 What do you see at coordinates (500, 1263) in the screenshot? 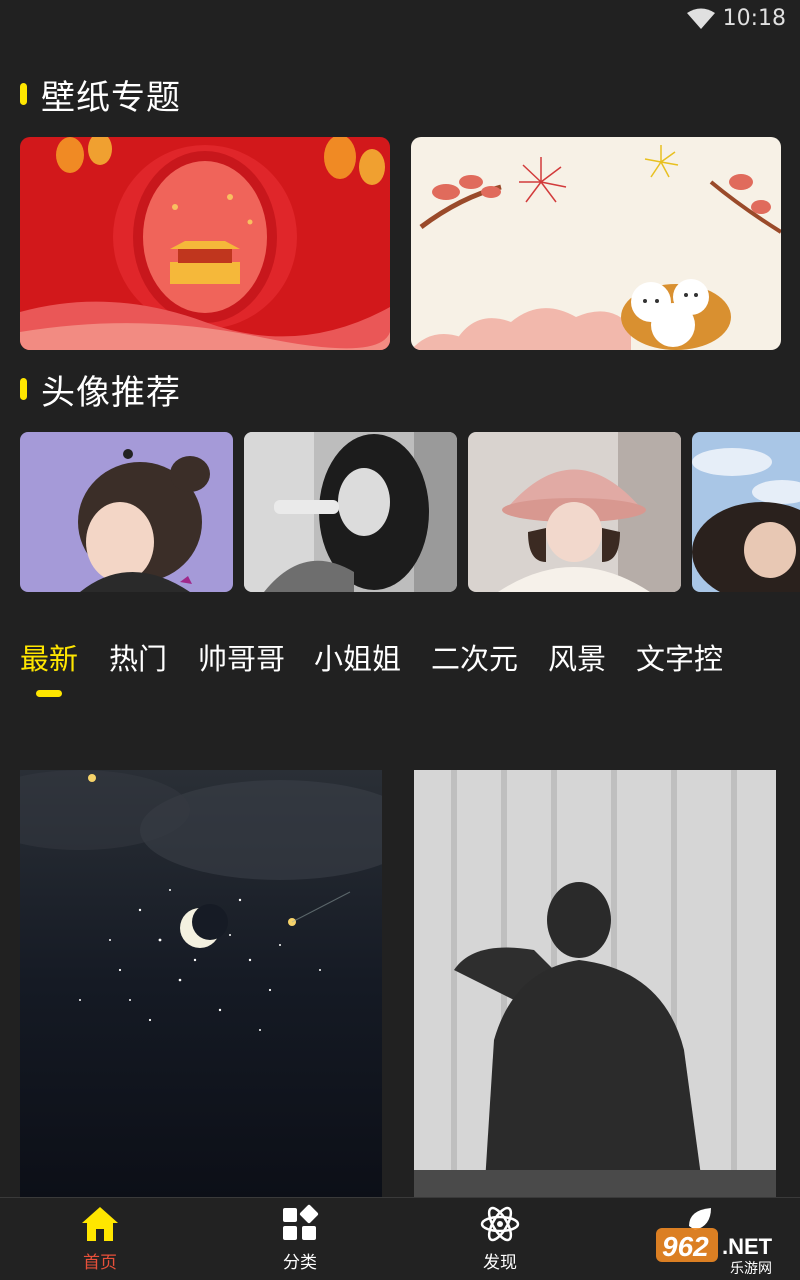
I see `nav-label-discover: 发现` at bounding box center [500, 1263].